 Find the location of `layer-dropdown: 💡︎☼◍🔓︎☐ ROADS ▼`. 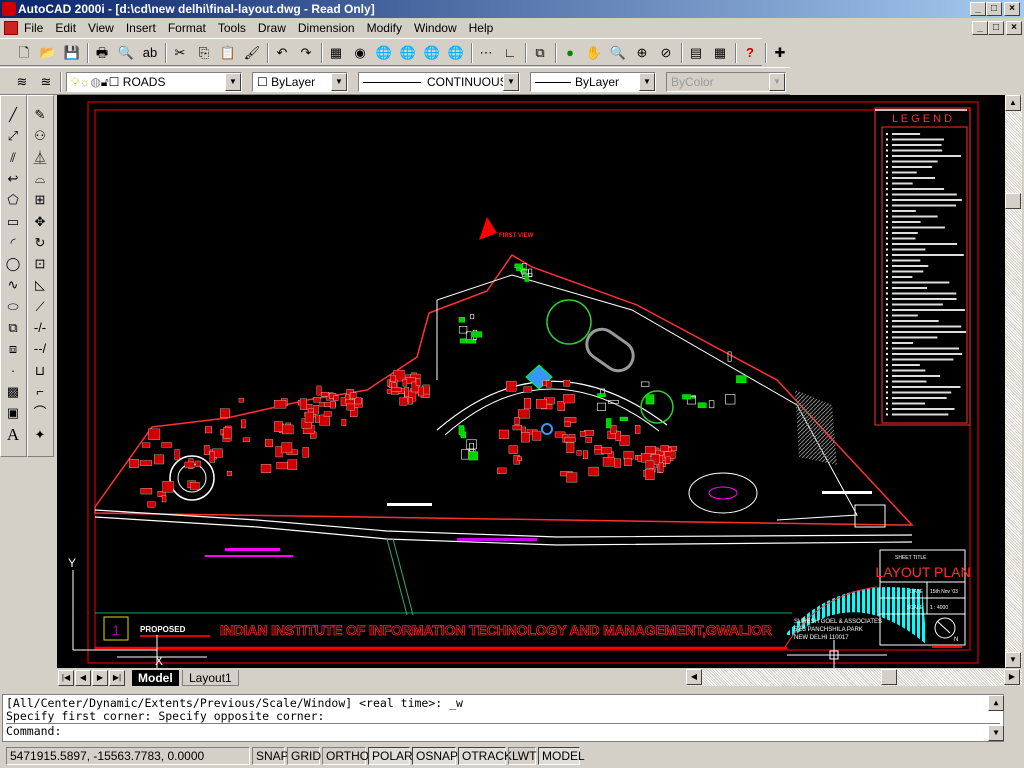

layer-dropdown: 💡︎☼◍🔓︎☐ ROADS ▼ is located at coordinates (154, 82).